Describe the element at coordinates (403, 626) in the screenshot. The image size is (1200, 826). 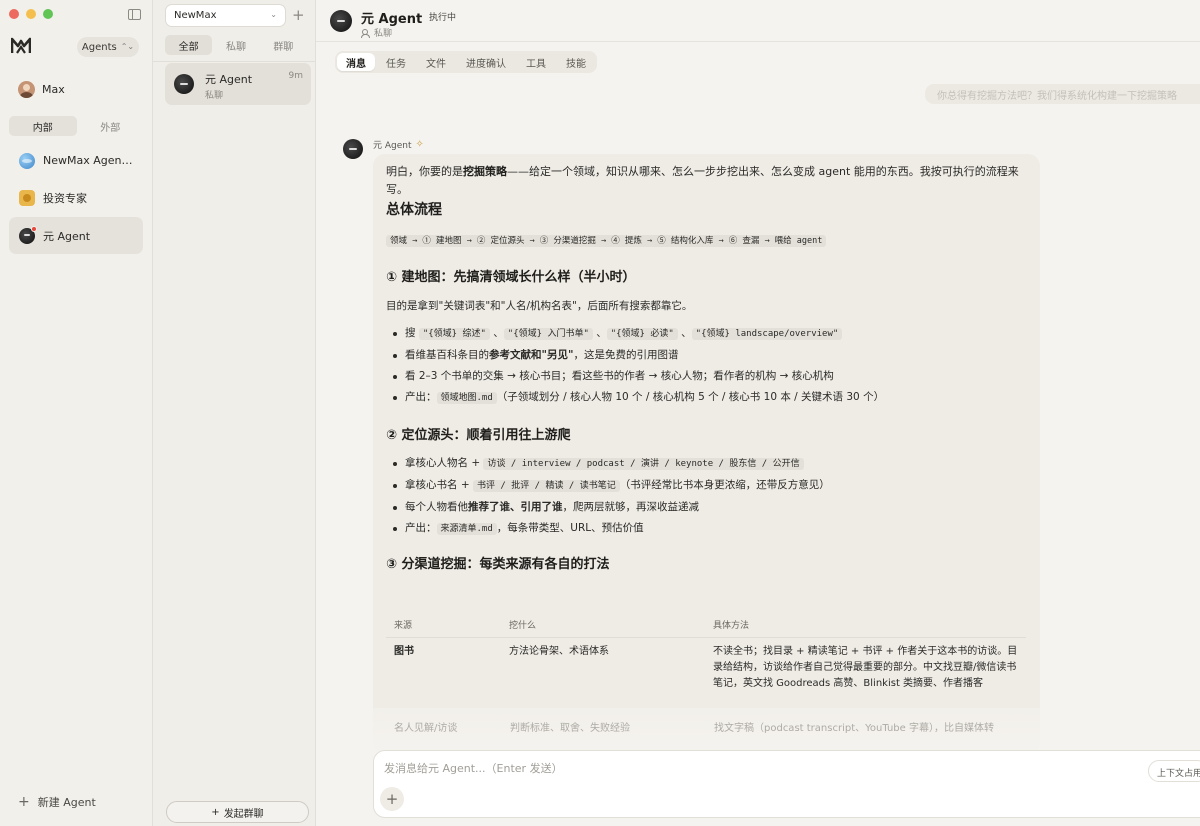
I see `column-header-source: 来源` at that location.